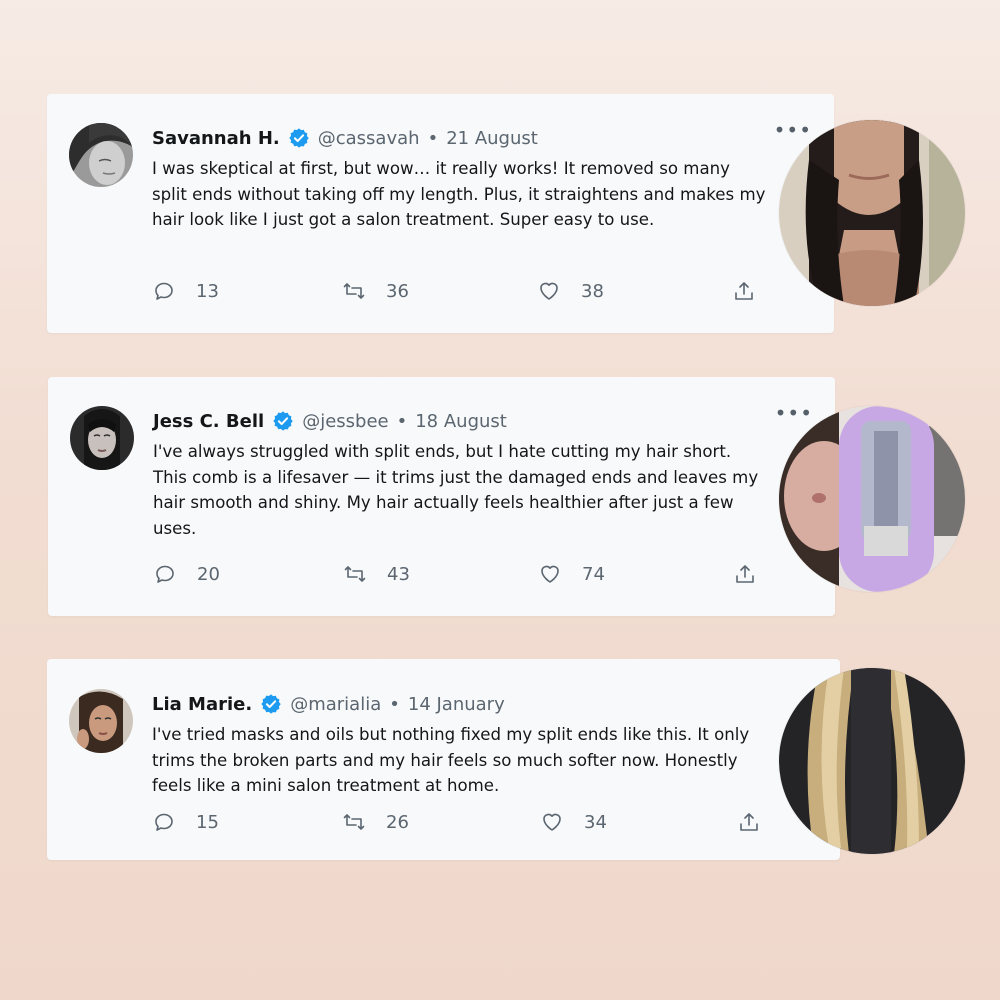 The width and height of the screenshot is (1000, 1000). I want to click on tweet-date: 14 January, so click(456, 704).